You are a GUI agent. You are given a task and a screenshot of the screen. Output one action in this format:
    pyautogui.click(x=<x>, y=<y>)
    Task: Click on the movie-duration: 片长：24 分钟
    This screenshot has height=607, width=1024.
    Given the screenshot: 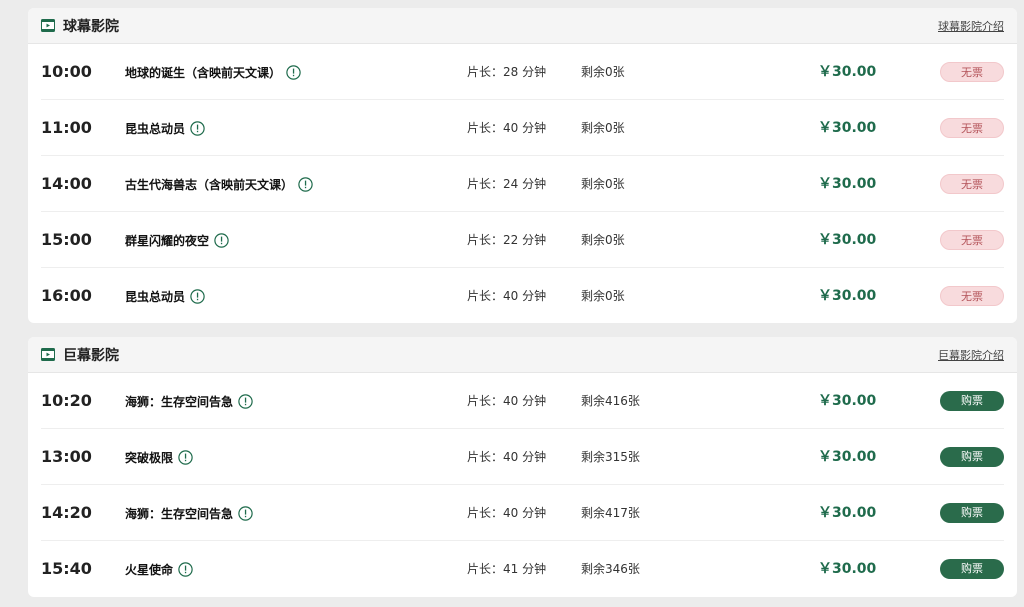 What is the action you would take?
    pyautogui.click(x=507, y=184)
    